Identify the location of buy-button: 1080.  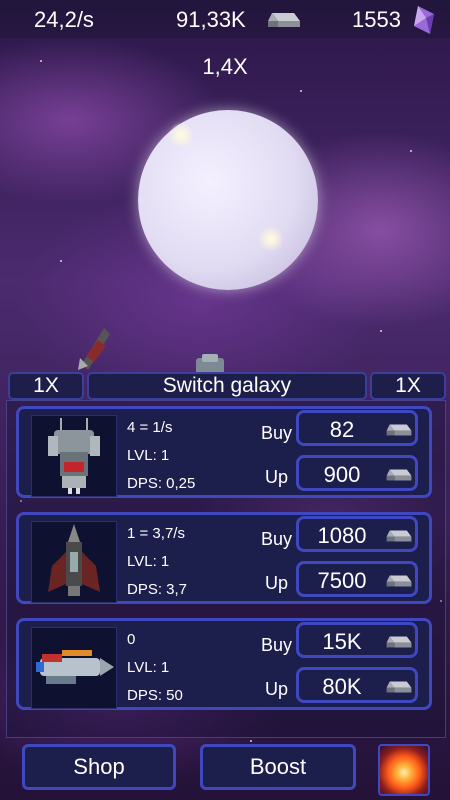
(357, 534).